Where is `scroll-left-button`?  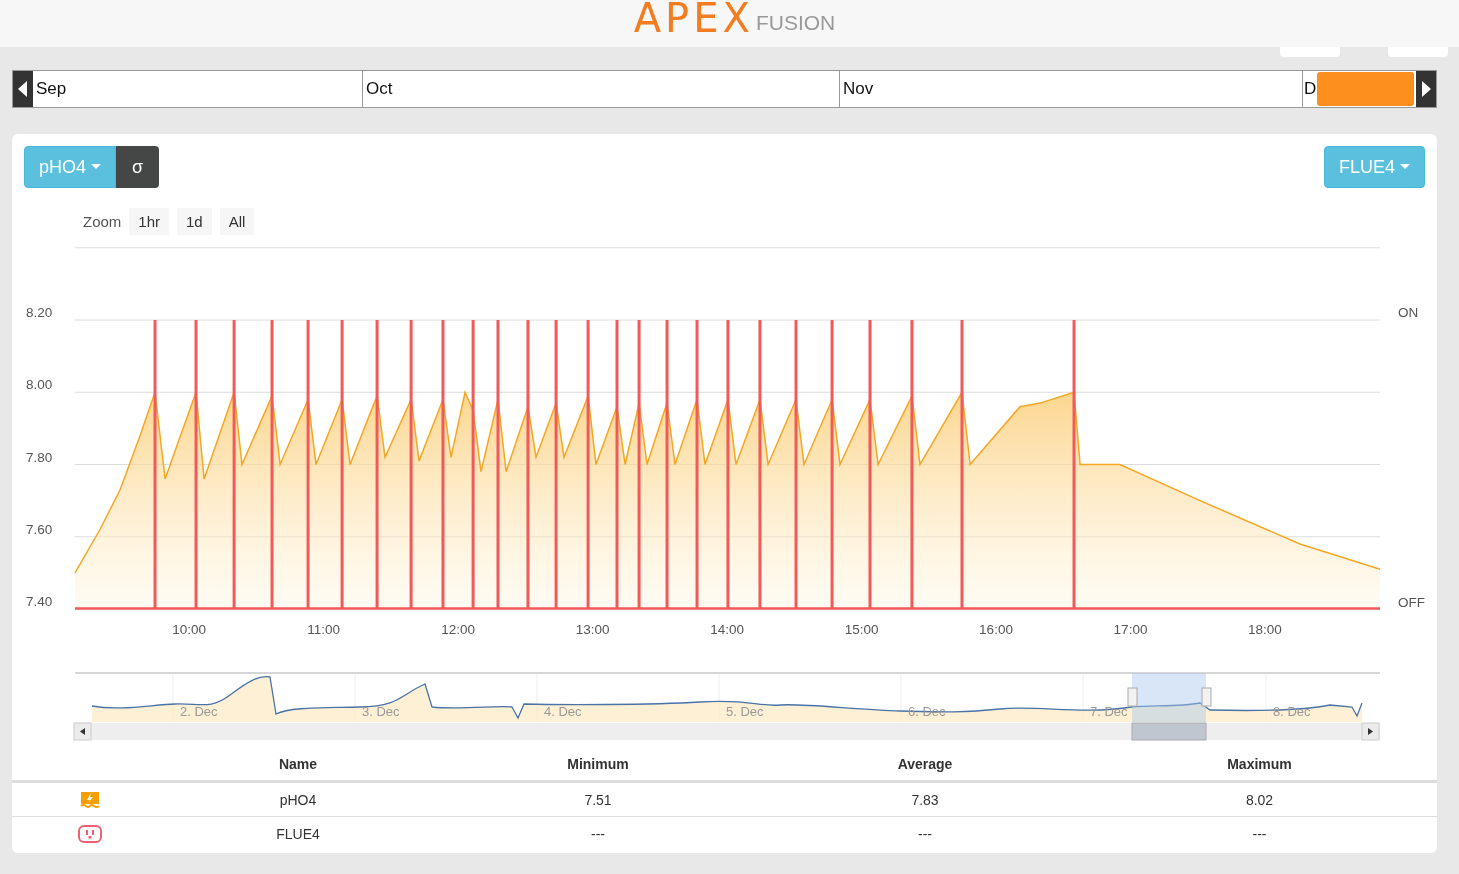
scroll-left-button is located at coordinates (82, 731).